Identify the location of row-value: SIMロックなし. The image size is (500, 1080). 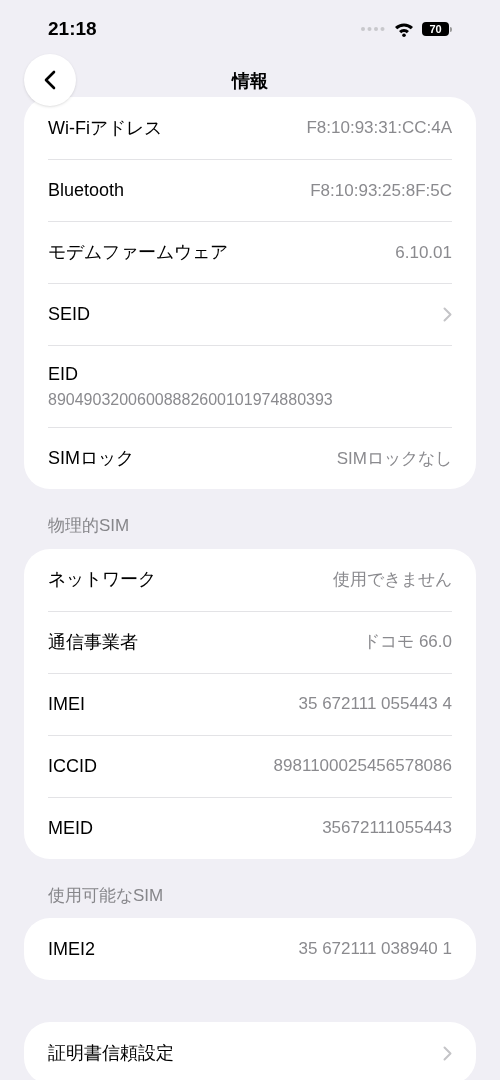
(394, 458).